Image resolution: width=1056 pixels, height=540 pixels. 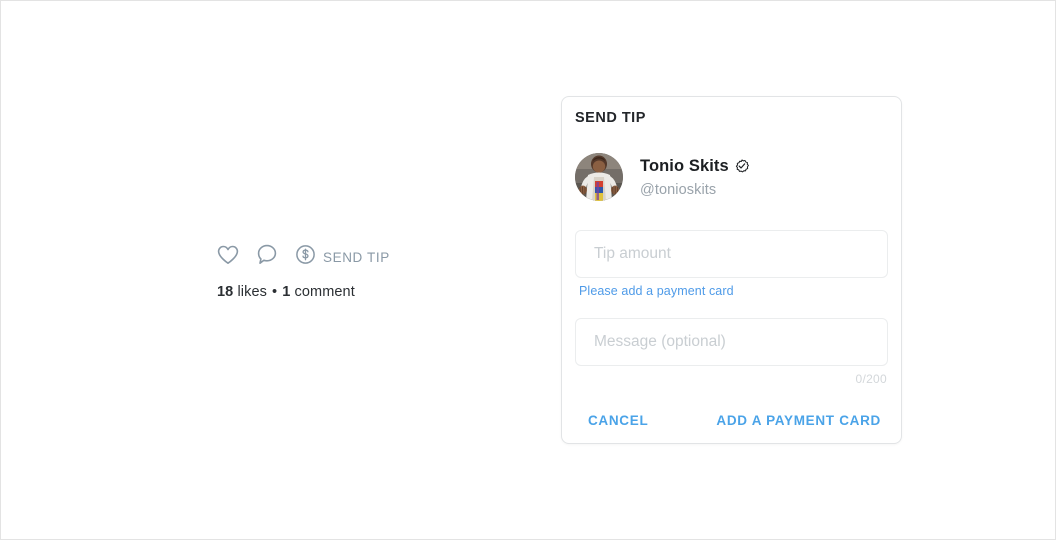 What do you see at coordinates (252, 292) in the screenshot?
I see `likes-label: likes` at bounding box center [252, 292].